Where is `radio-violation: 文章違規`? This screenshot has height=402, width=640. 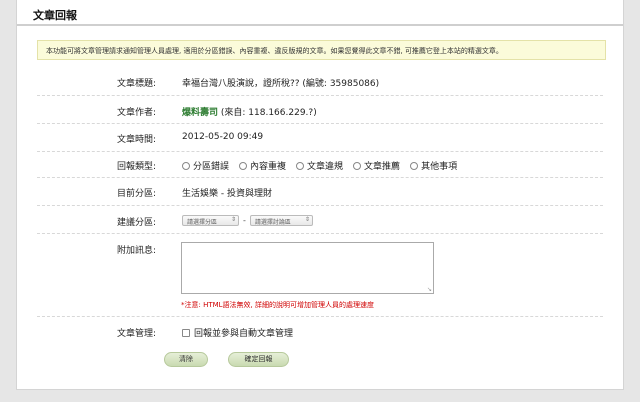
radio-violation: 文章違規 is located at coordinates (319, 165).